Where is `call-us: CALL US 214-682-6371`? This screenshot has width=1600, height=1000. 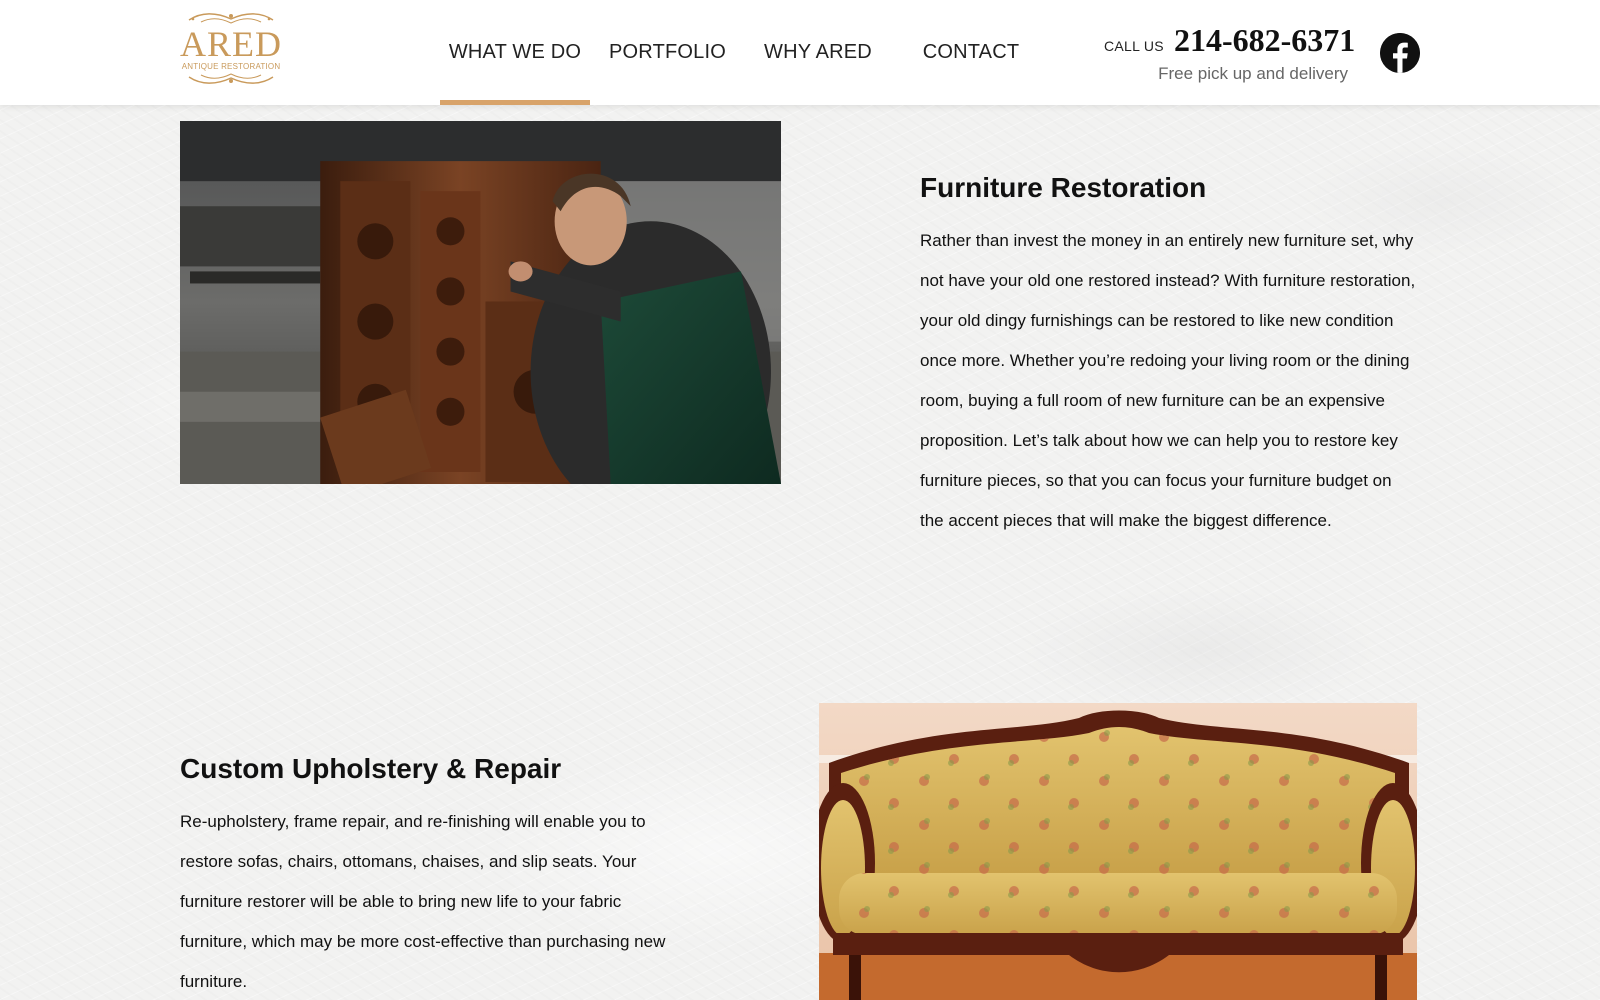 call-us: CALL US 214-682-6371 is located at coordinates (1229, 40).